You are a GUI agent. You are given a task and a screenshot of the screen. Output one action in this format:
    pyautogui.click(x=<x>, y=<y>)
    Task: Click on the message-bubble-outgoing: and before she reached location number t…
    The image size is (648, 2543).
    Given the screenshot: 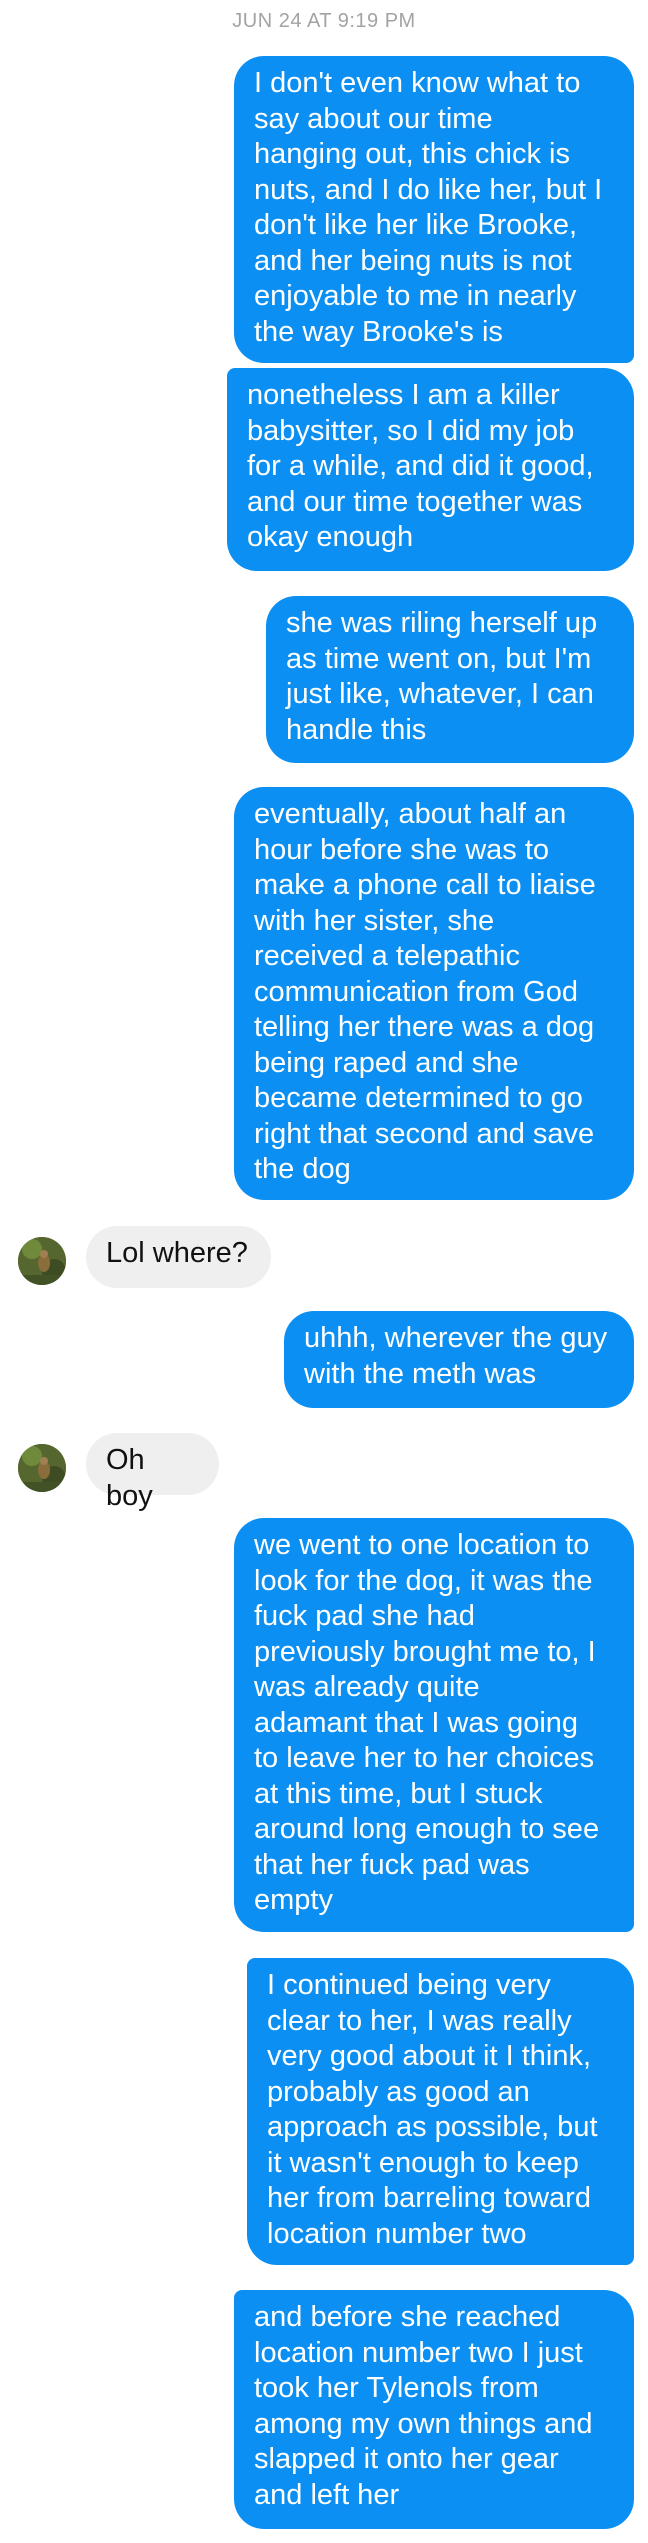 What is the action you would take?
    pyautogui.click(x=434, y=2409)
    